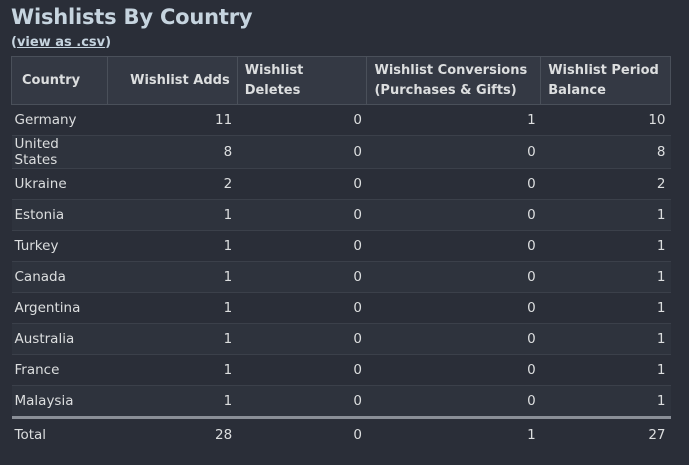 The image size is (689, 465). What do you see at coordinates (59, 401) in the screenshot?
I see `country-cell: Malaysia` at bounding box center [59, 401].